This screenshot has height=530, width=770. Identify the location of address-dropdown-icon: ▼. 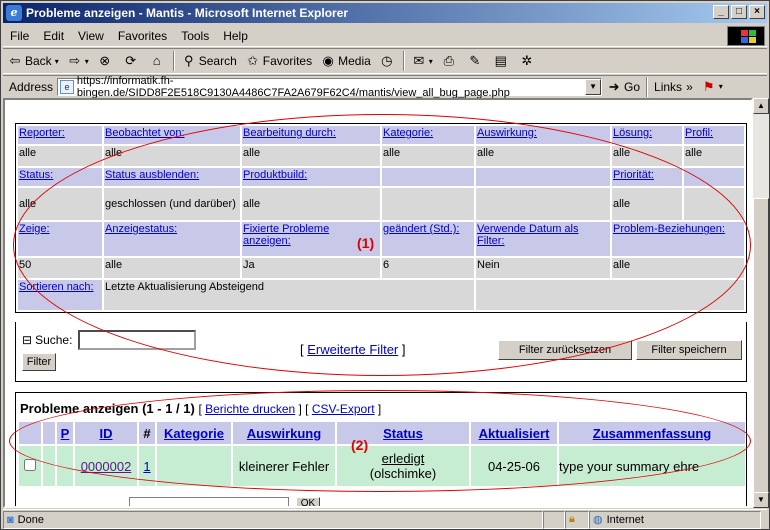
(593, 86).